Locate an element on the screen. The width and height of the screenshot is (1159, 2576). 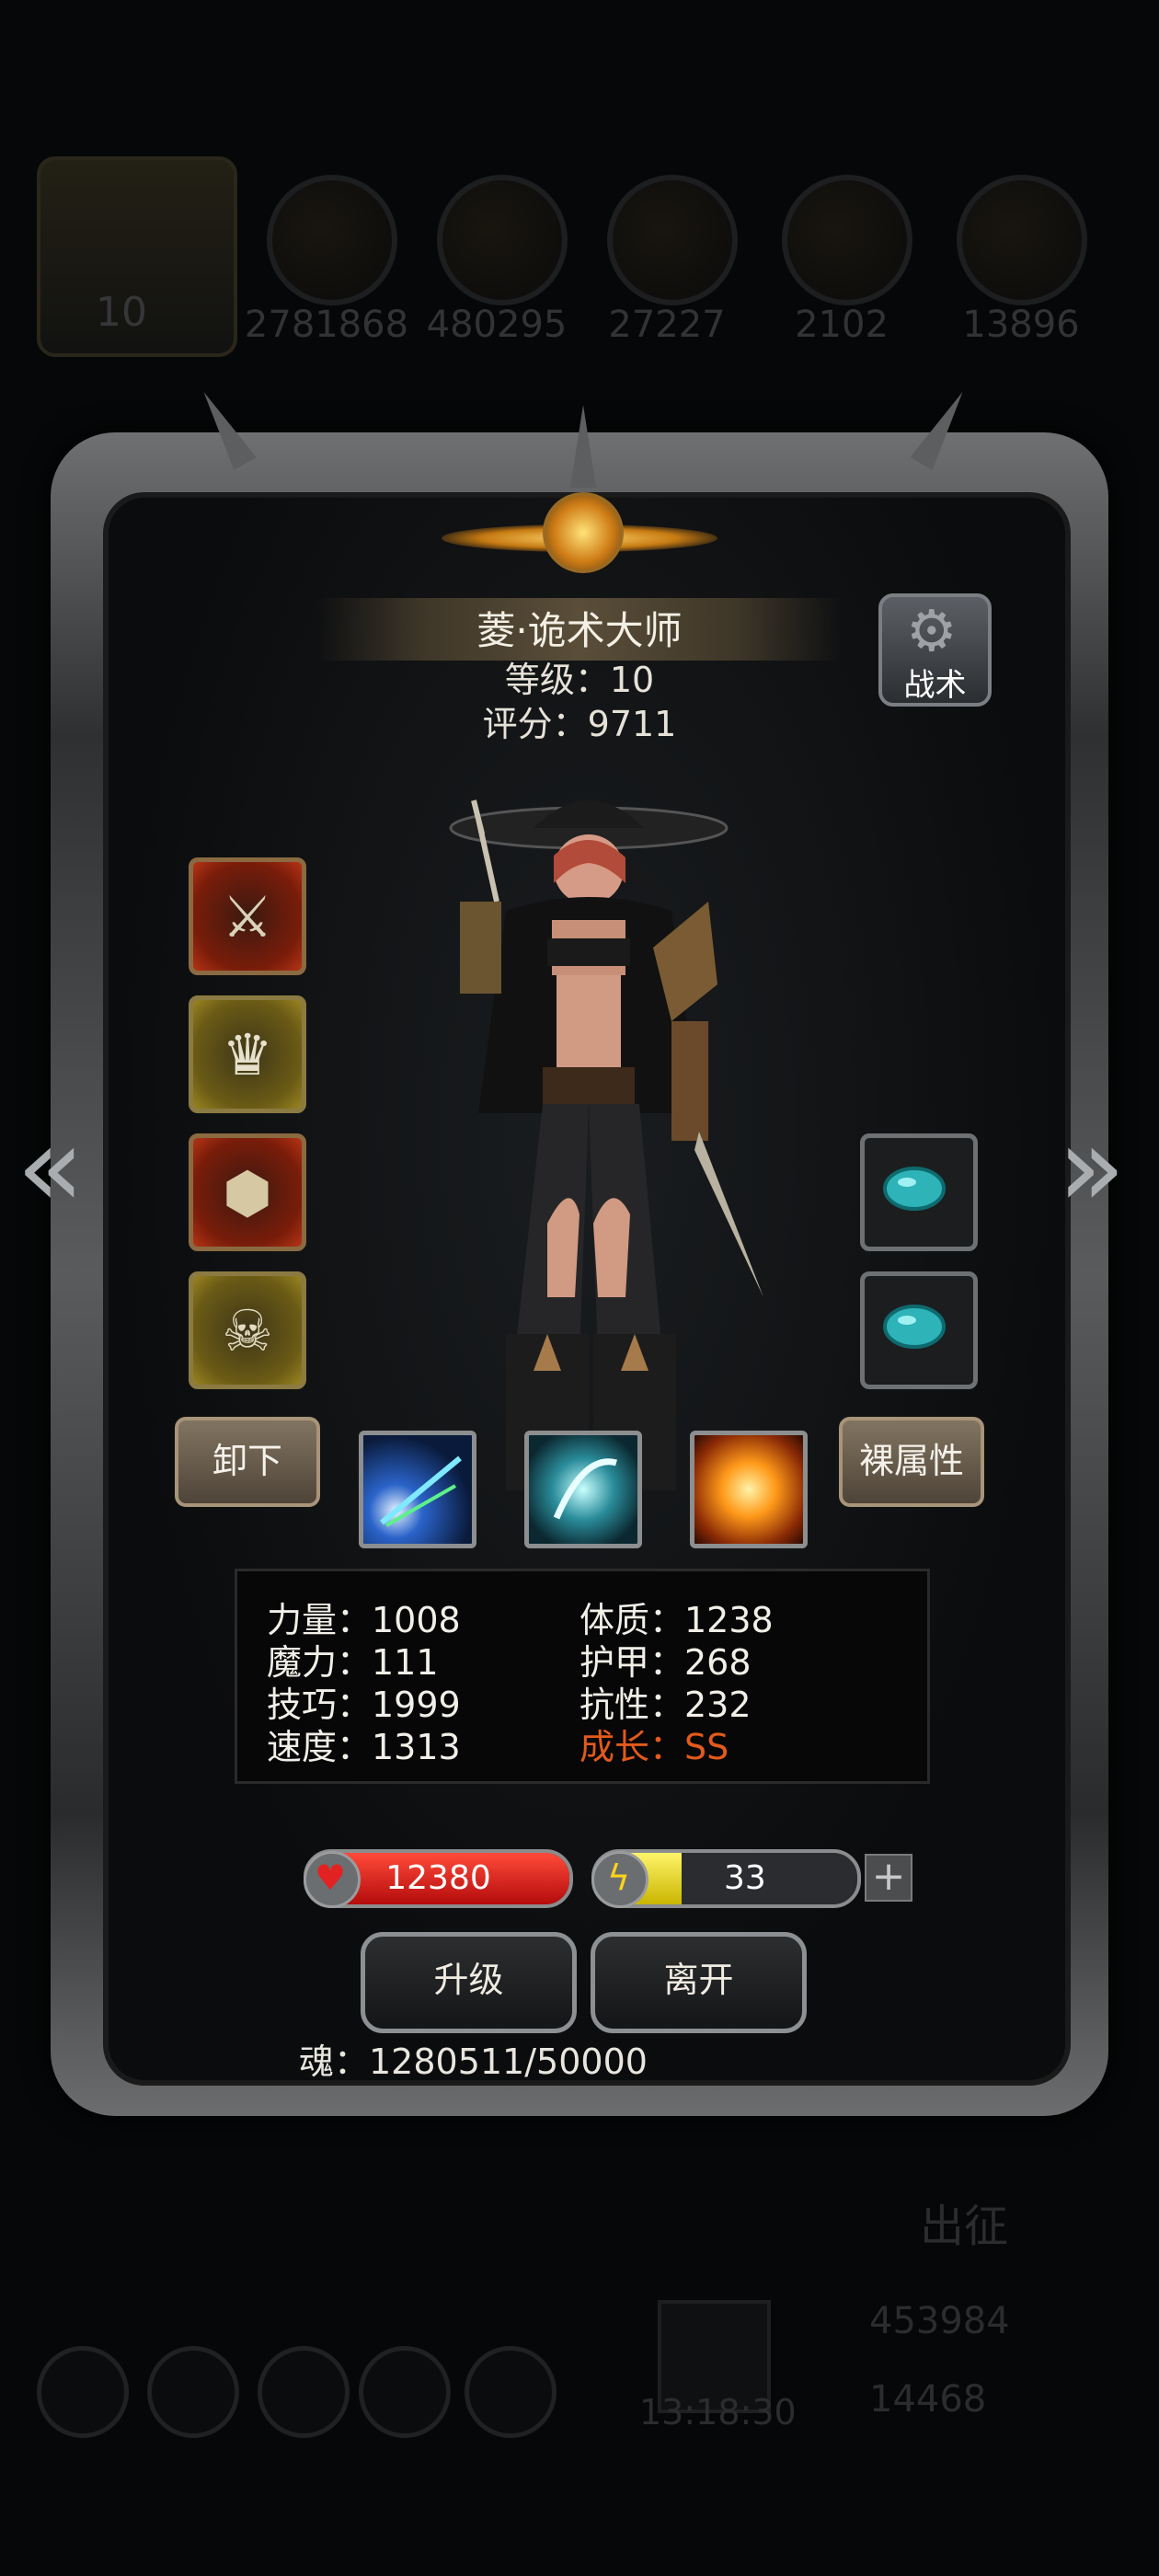
bg-expedition: 出征 is located at coordinates (964, 2226).